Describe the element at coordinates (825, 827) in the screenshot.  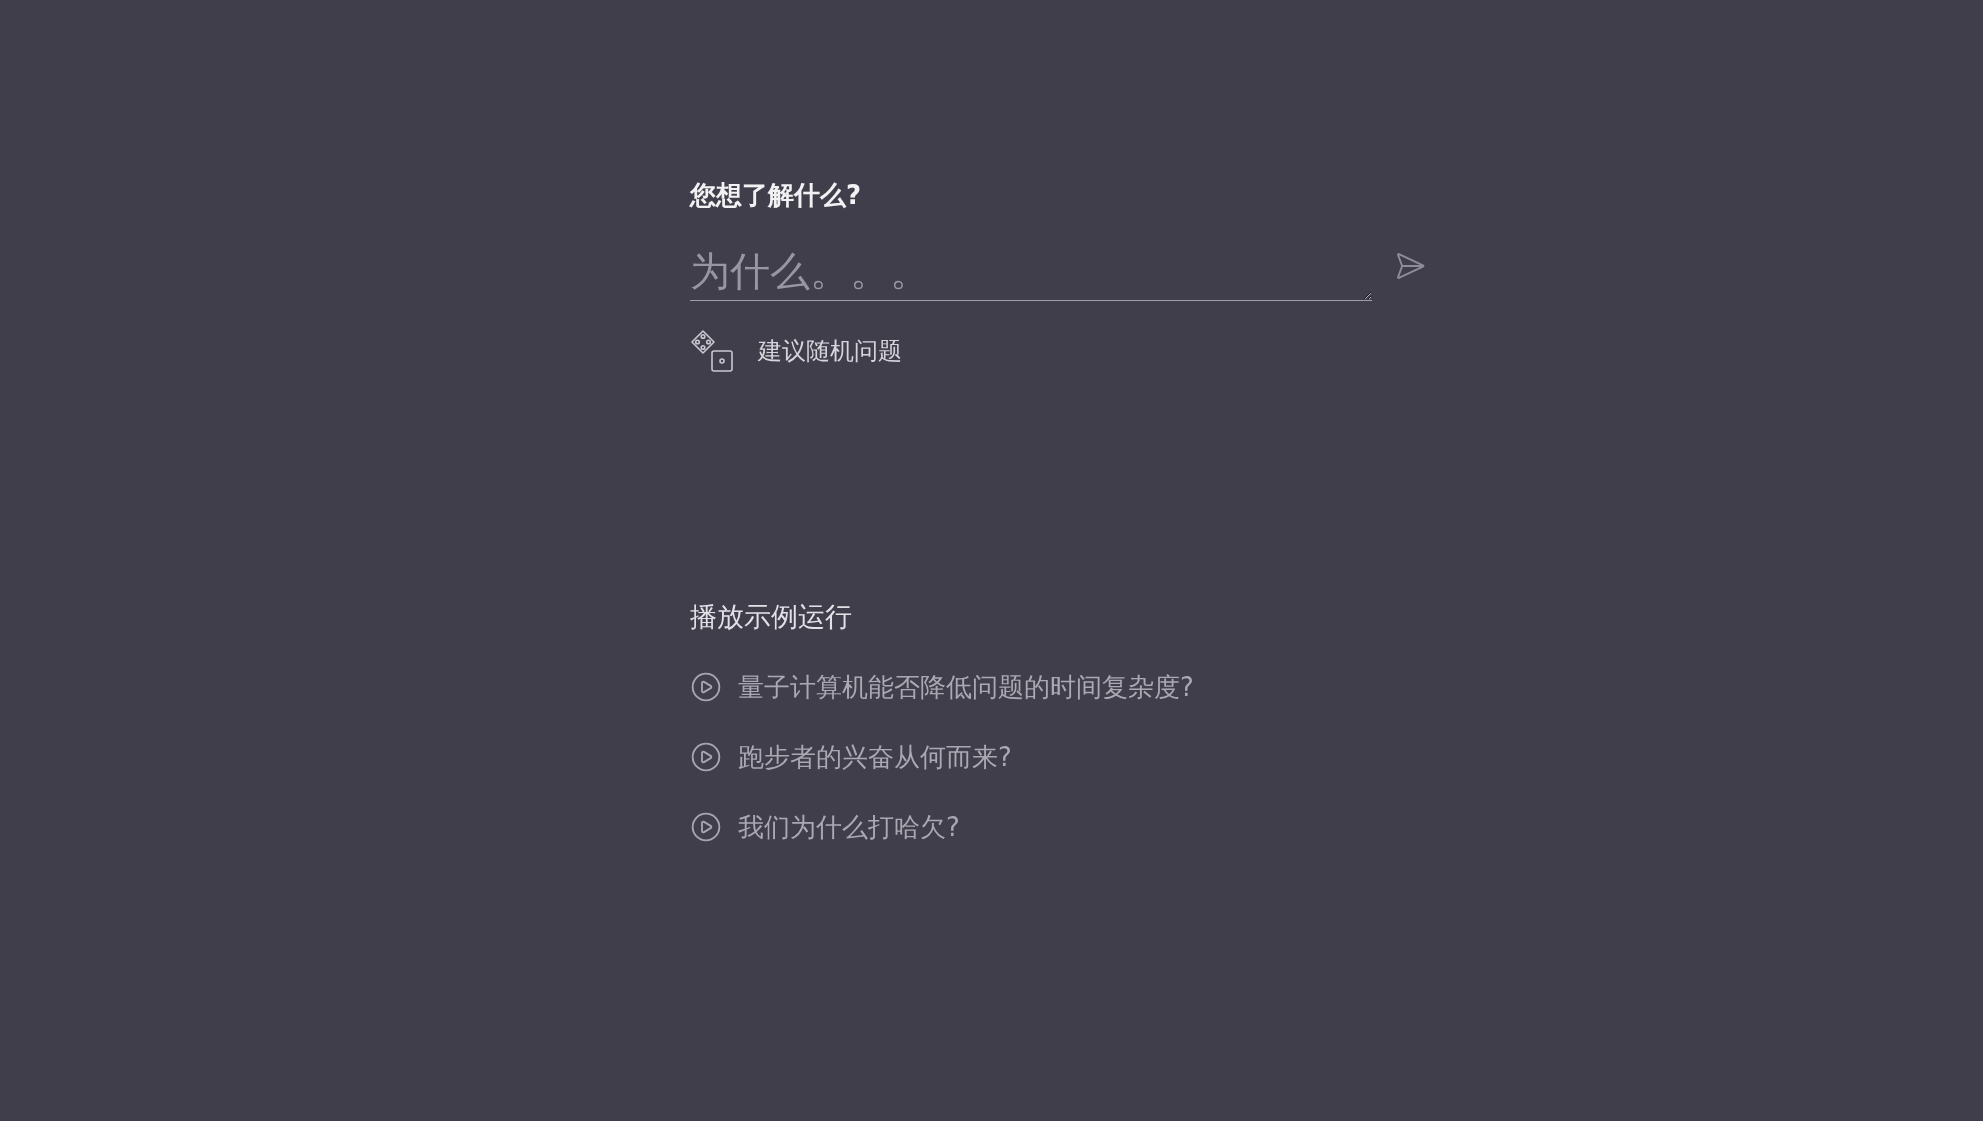
I see `example-question: 我们为什么打哈欠?` at that location.